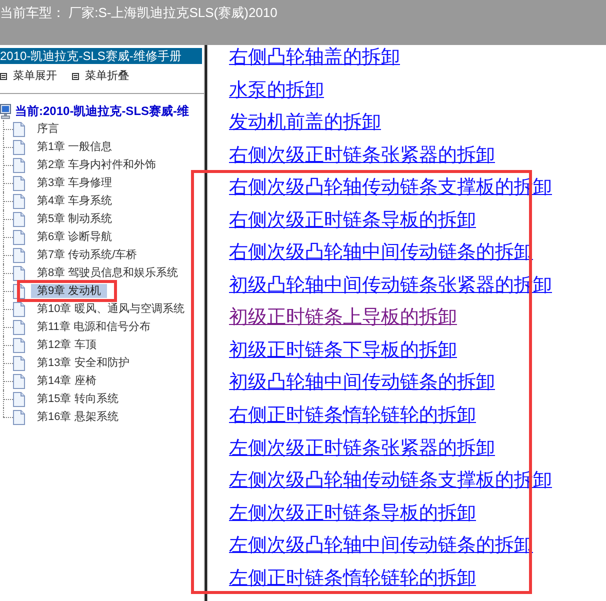  I want to click on tree-item: 第12章 车顶, so click(66, 345).